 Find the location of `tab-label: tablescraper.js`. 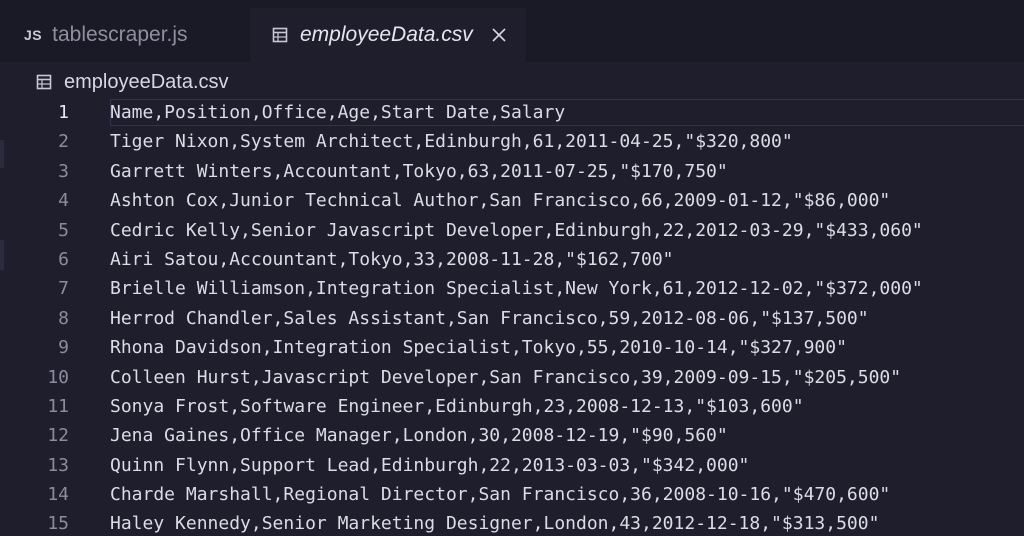

tab-label: tablescraper.js is located at coordinates (120, 34).